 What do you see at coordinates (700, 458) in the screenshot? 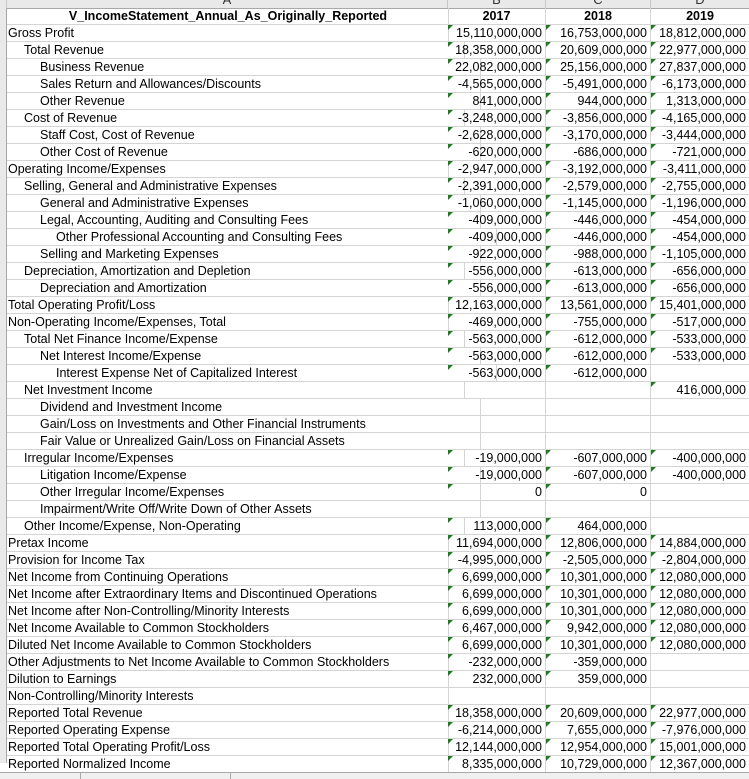
I see `value-cell: -400,000,000` at bounding box center [700, 458].